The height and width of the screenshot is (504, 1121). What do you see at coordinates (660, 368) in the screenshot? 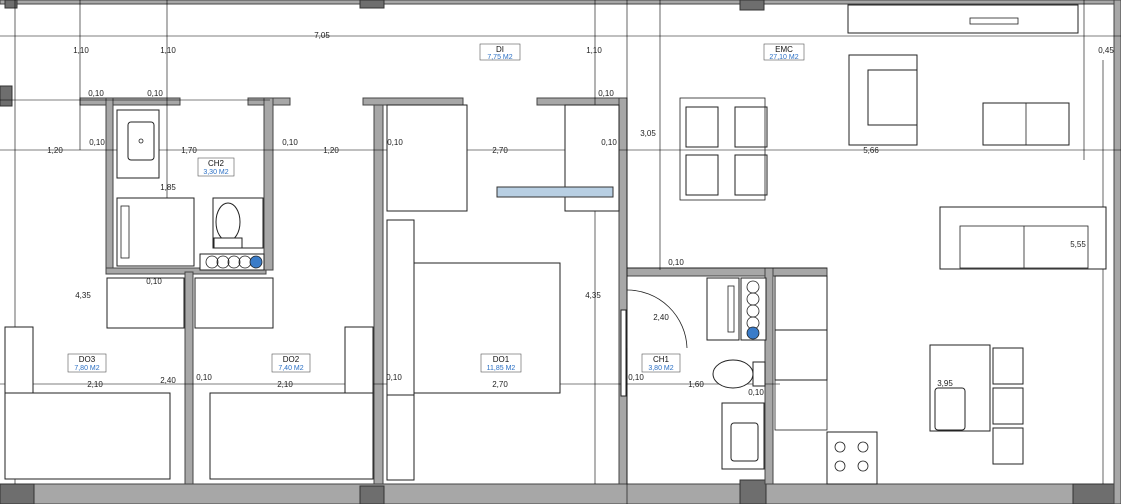
I see `svg-text: 3,80 M2` at bounding box center [660, 368].